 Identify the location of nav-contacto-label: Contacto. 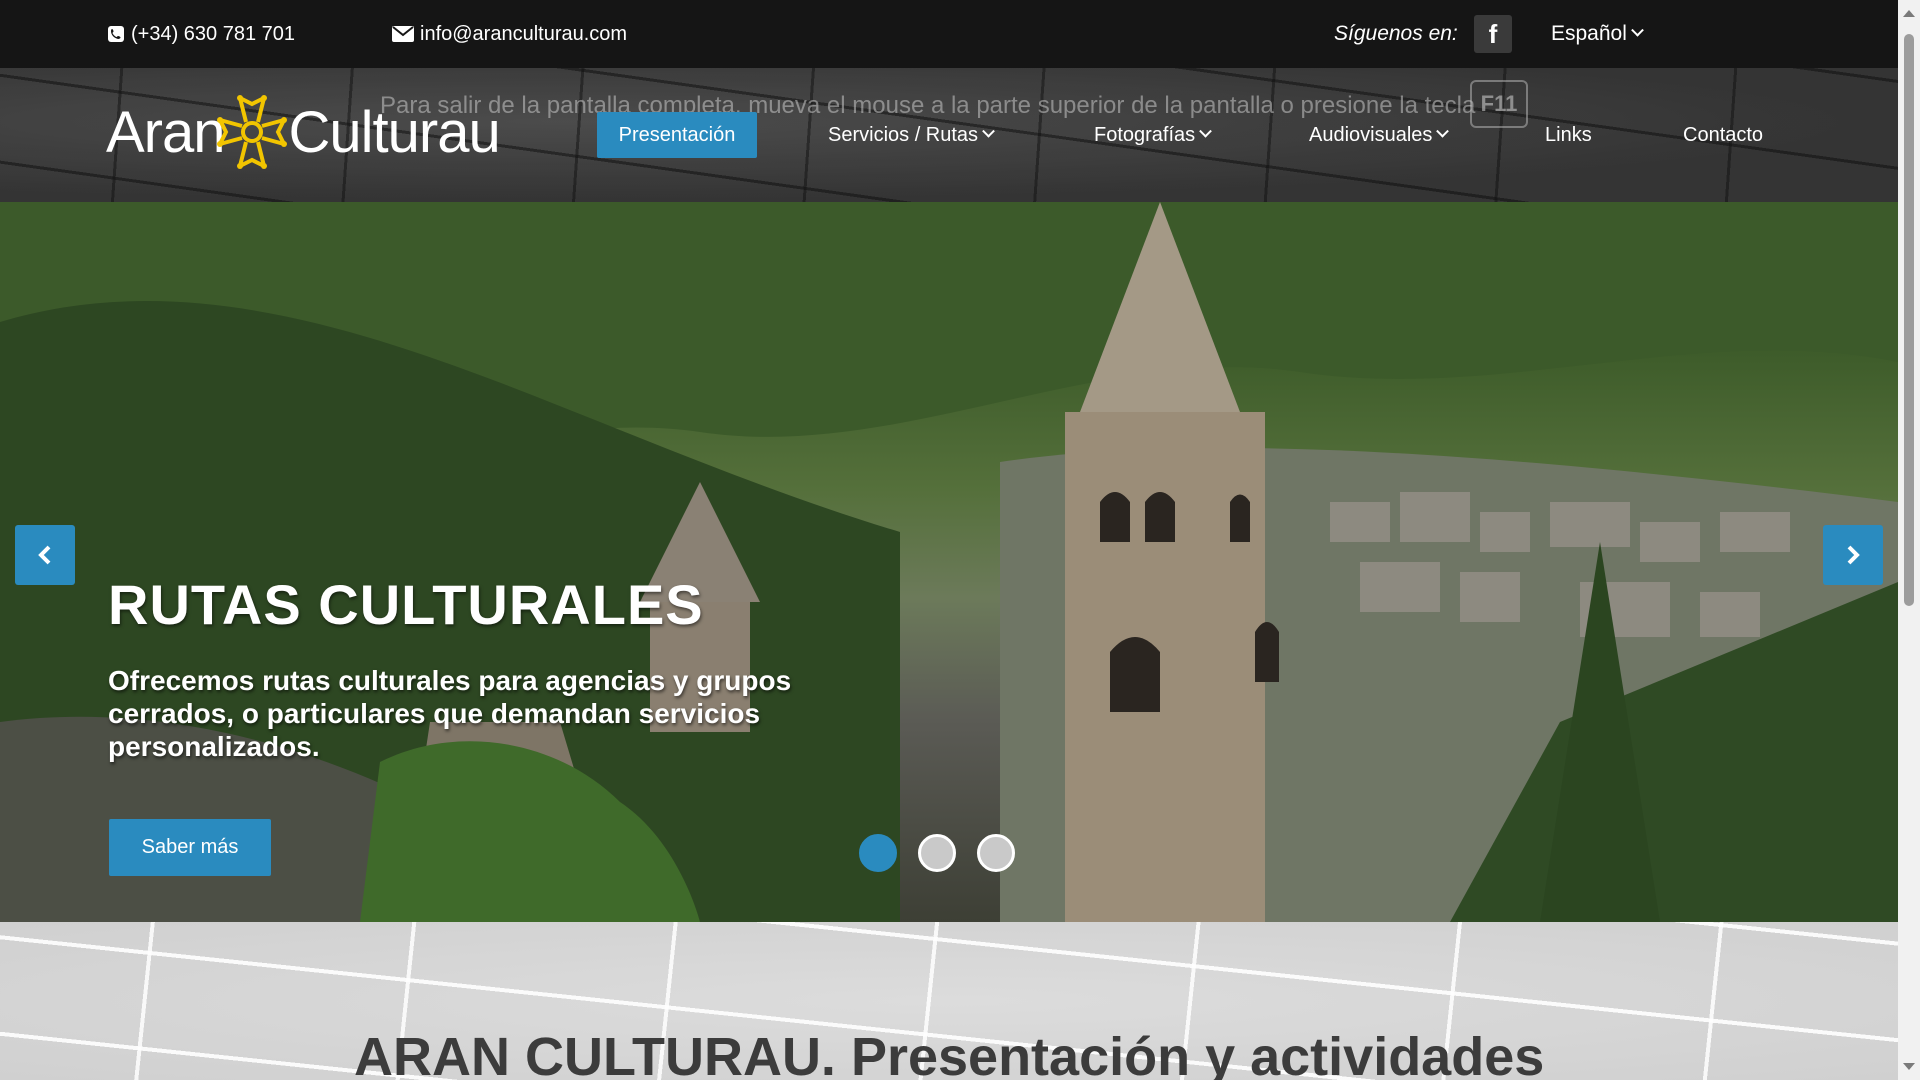
(1723, 134).